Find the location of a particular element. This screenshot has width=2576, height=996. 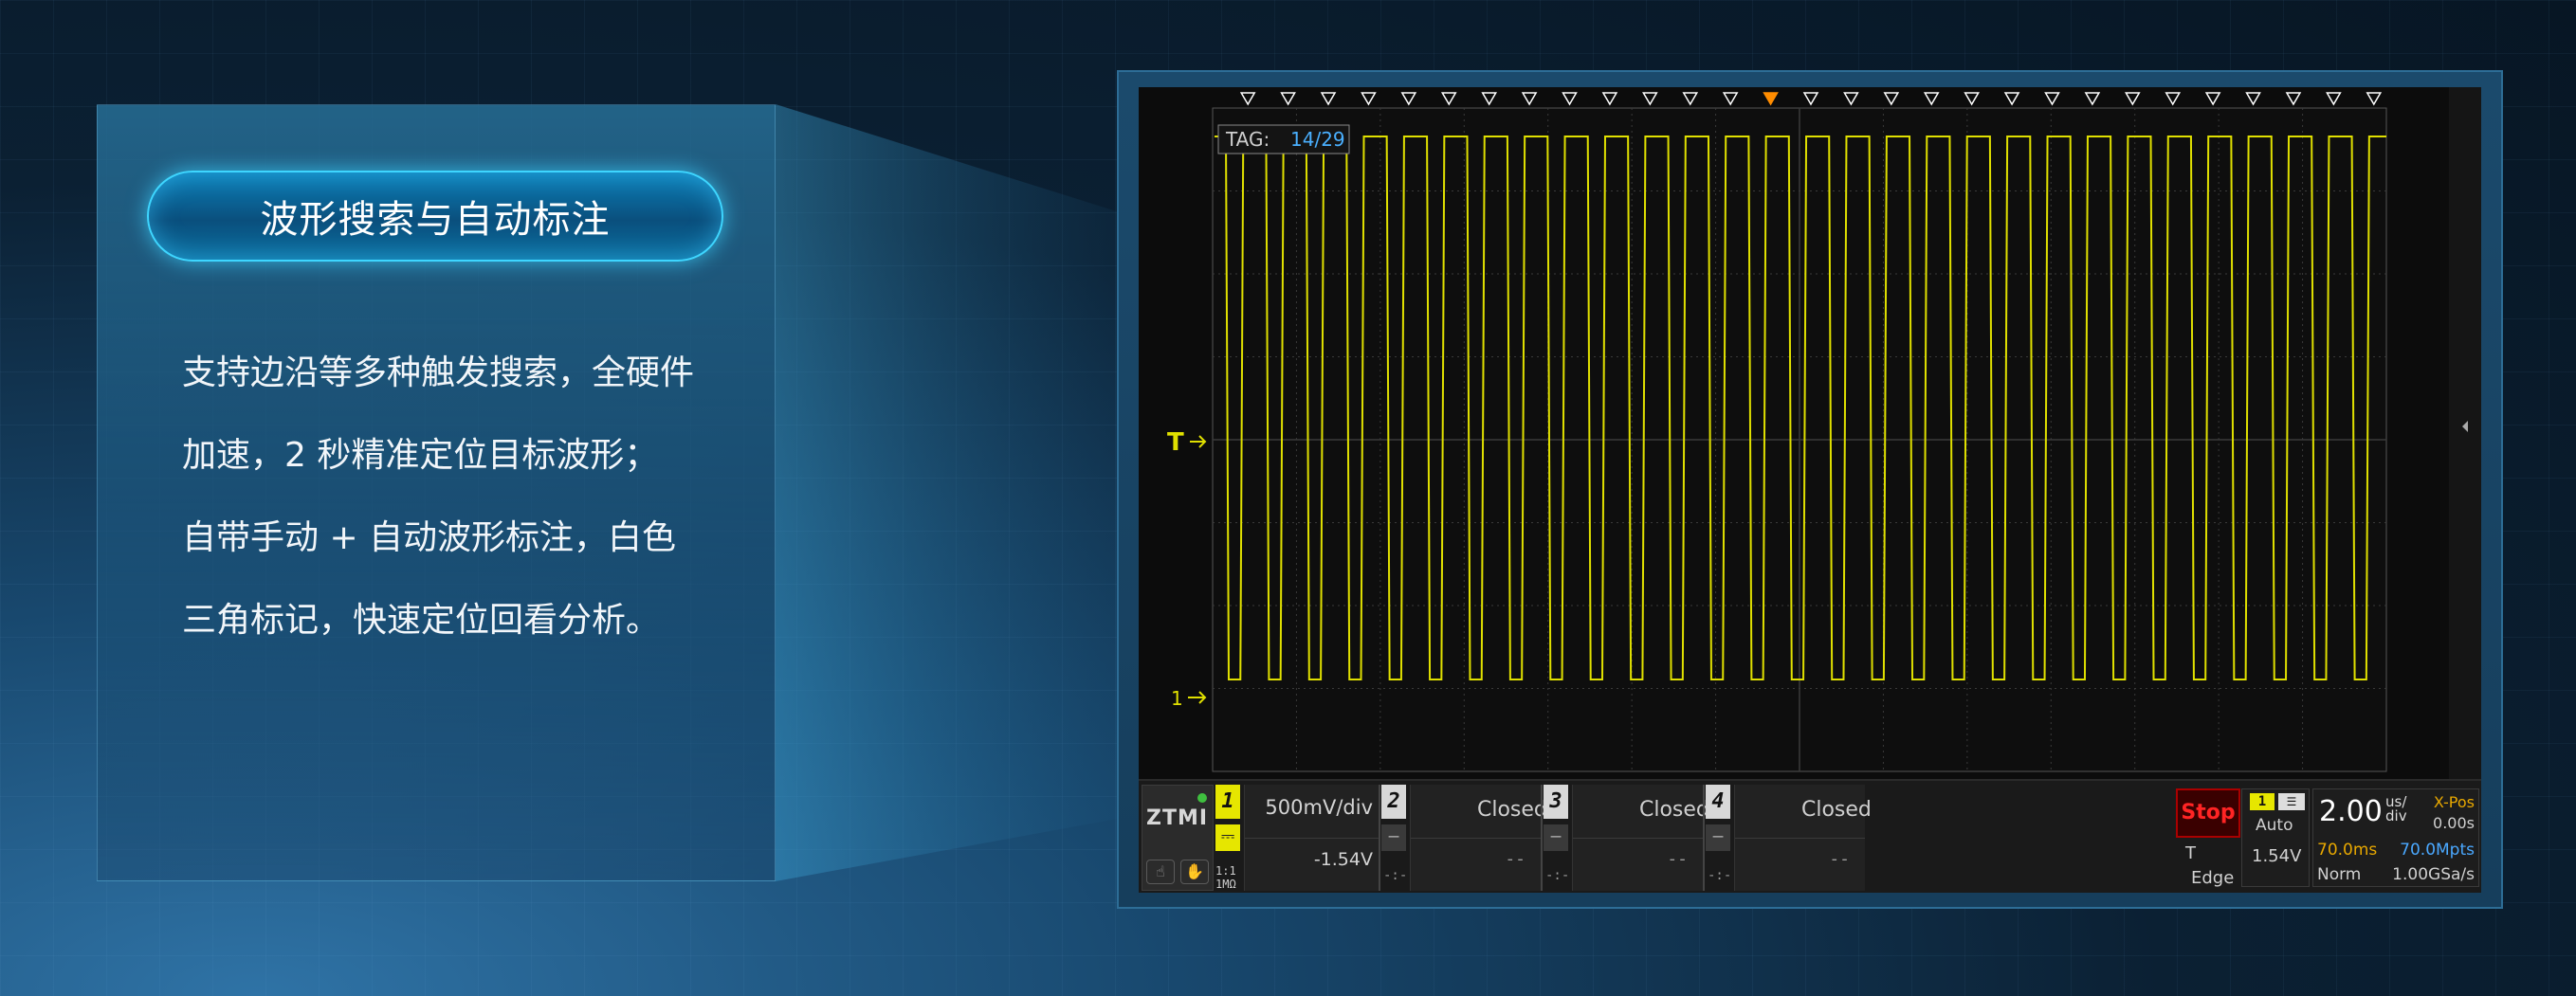

trigger-level: 1.54V is located at coordinates (2277, 856).